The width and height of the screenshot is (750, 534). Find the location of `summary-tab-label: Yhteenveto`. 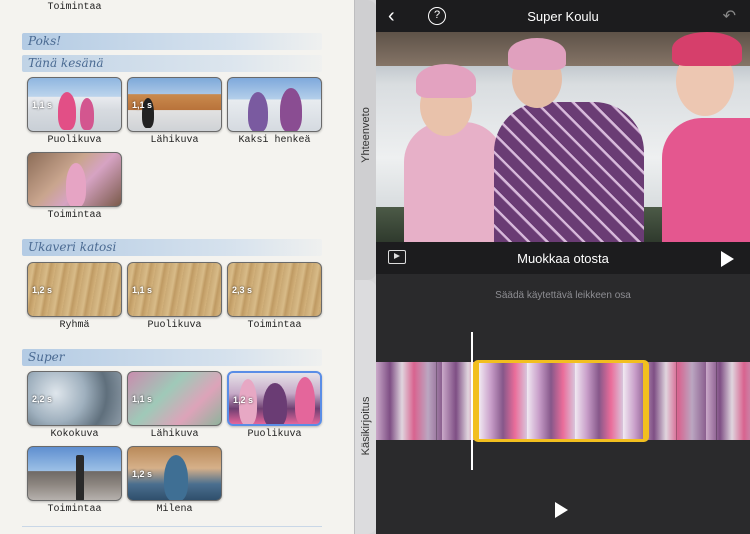

summary-tab-label: Yhteenveto is located at coordinates (366, 135).